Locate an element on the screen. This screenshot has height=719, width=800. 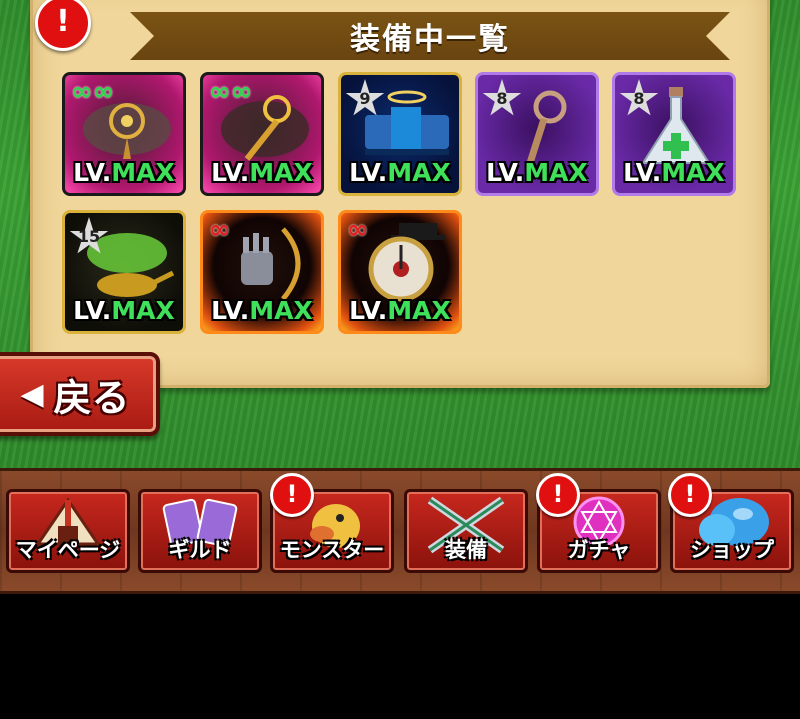
nav-guild-button: ギルド is located at coordinates (200, 531).